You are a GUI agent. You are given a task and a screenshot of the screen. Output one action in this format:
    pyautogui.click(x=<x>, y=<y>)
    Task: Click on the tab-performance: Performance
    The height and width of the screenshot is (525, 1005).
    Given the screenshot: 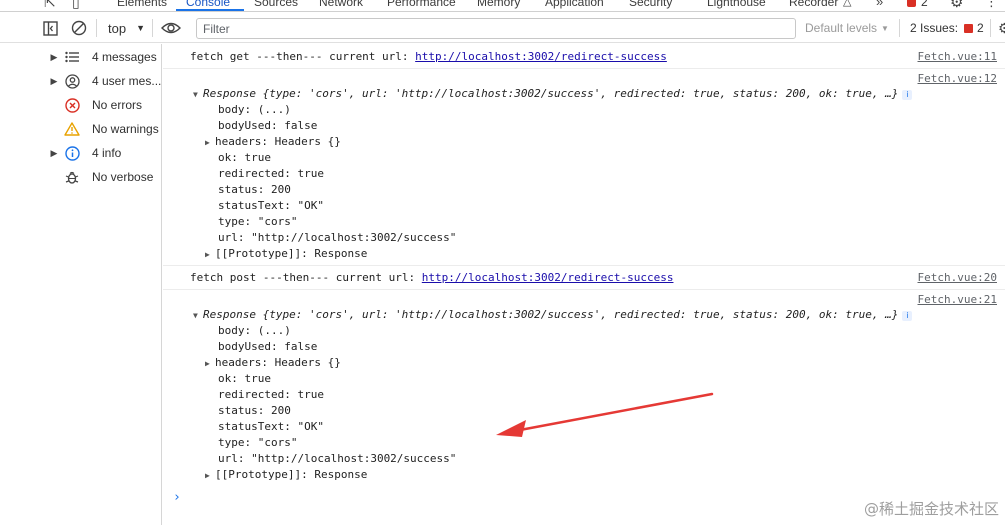 What is the action you would take?
    pyautogui.click(x=421, y=4)
    